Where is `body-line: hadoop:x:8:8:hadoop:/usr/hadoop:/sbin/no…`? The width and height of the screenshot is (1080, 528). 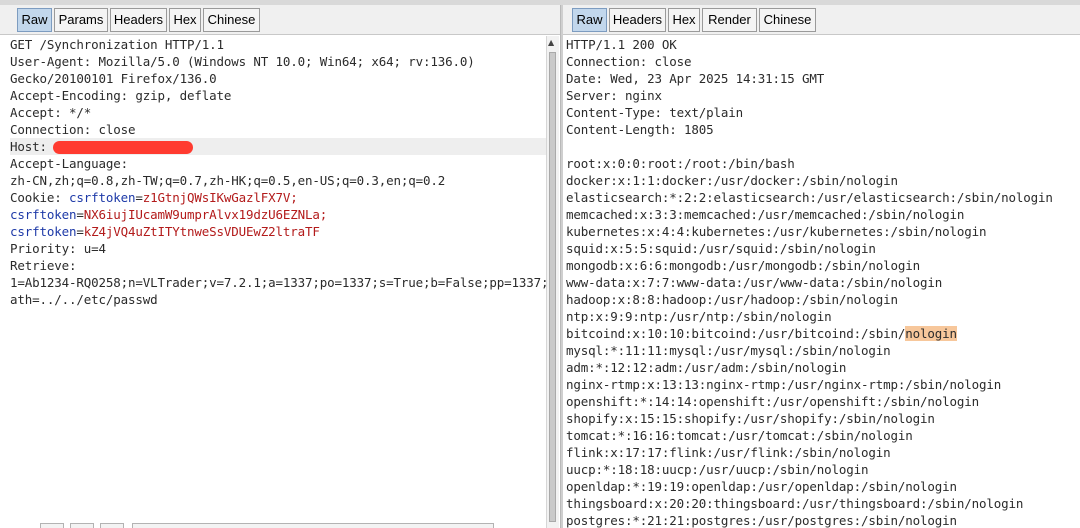 body-line: hadoop:x:8:8:hadoop:/usr/hadoop:/sbin/no… is located at coordinates (732, 299).